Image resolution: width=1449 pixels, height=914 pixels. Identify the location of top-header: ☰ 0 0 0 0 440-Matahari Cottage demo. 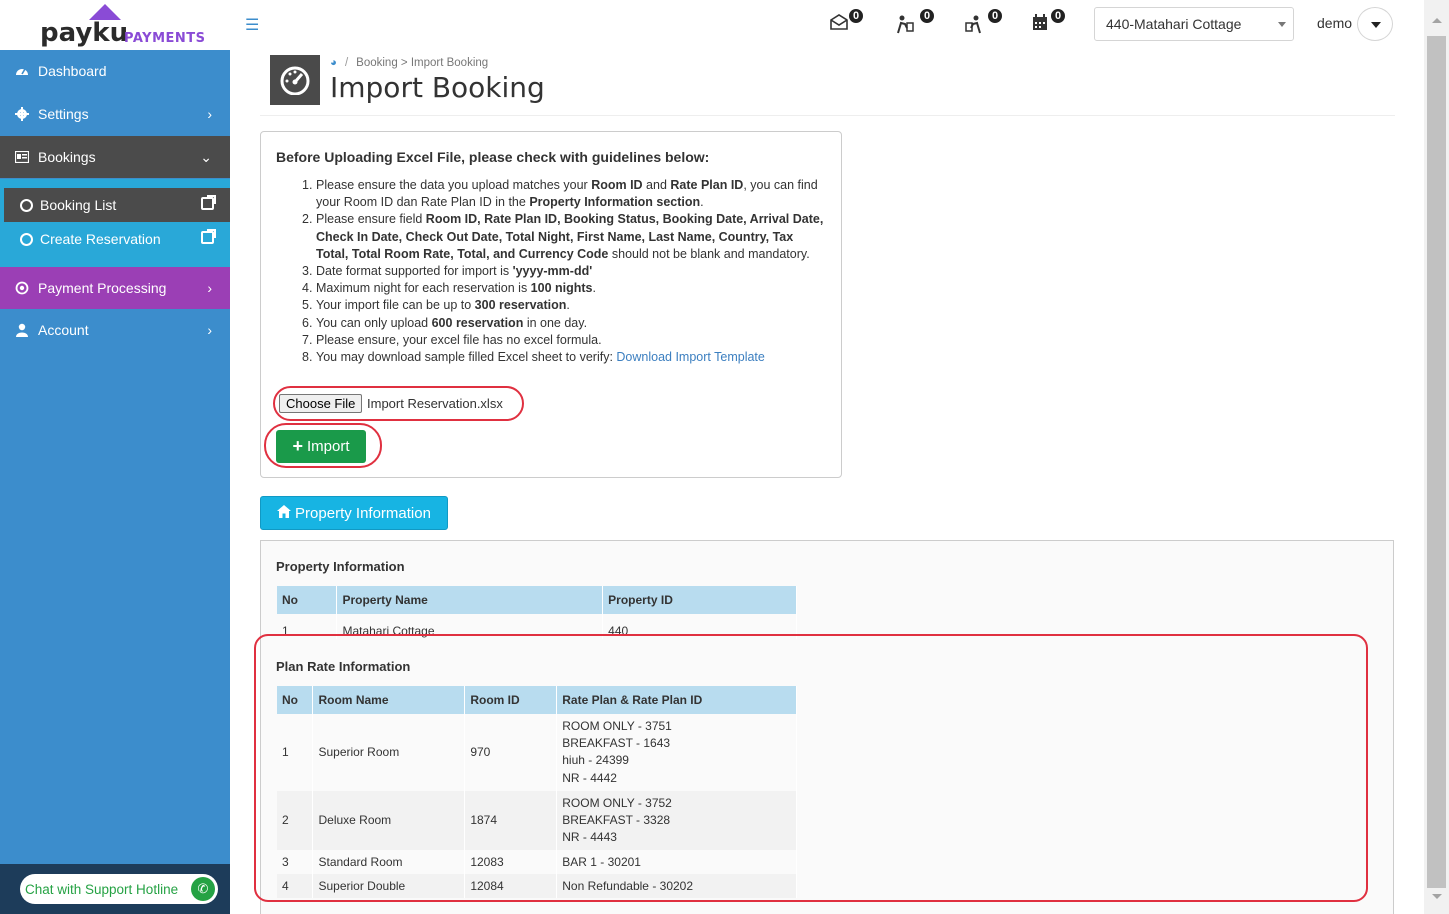
(839, 25).